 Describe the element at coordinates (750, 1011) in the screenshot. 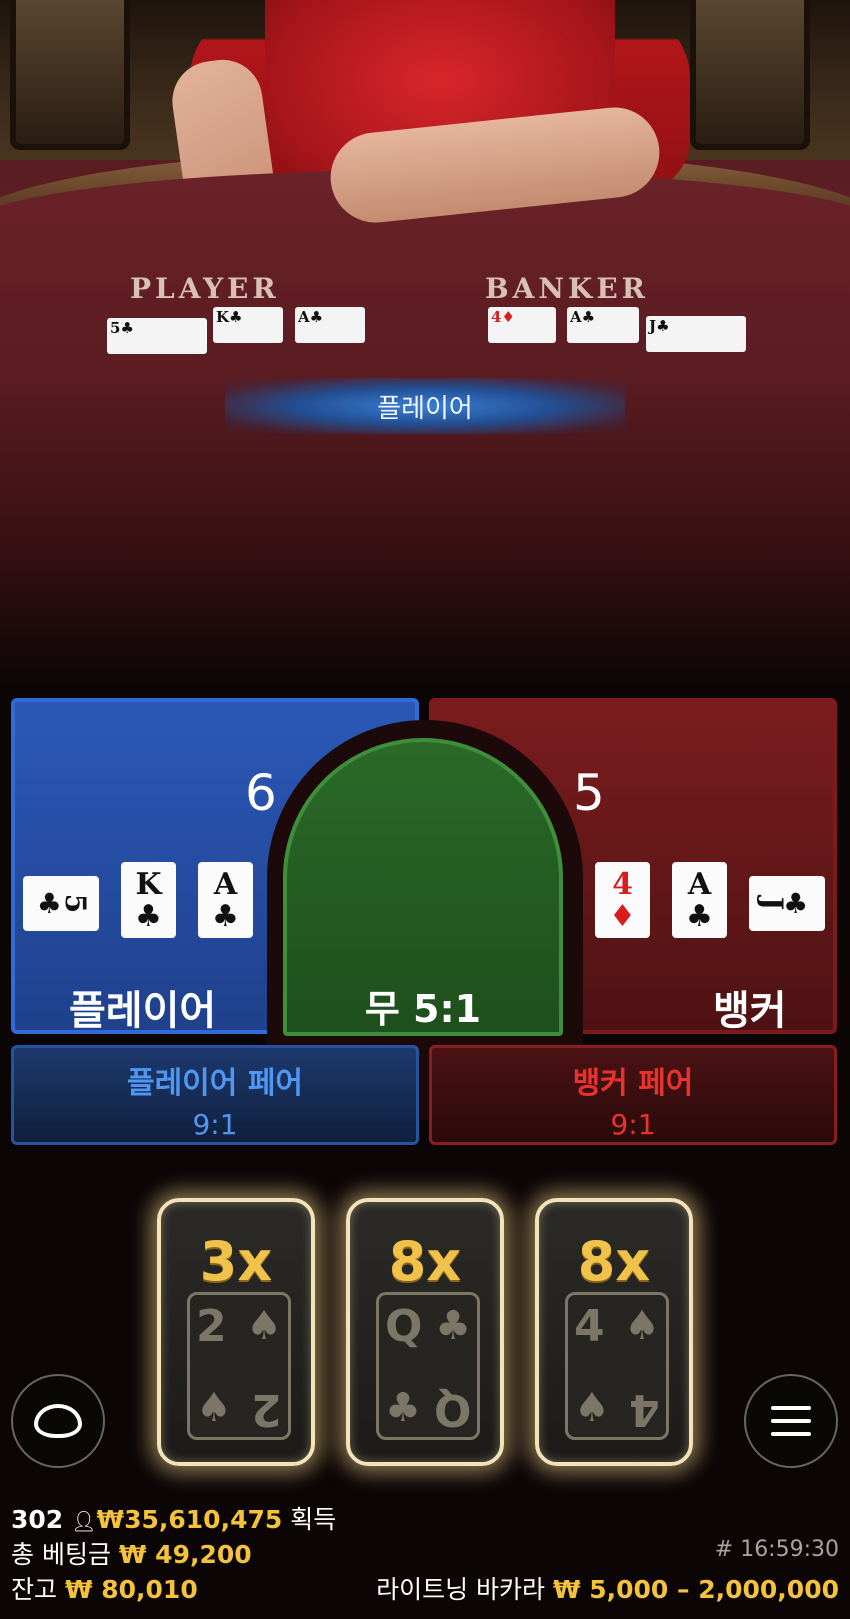

I see `banker-bet-label: 뱅커` at that location.